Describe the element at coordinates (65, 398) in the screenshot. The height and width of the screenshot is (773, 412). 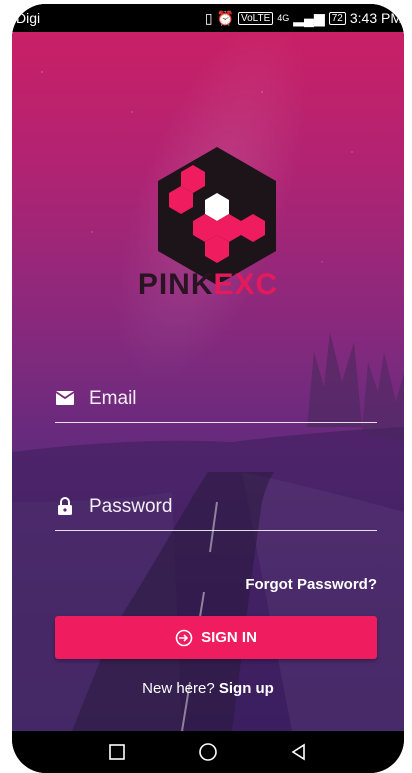
I see `mail-icon` at that location.